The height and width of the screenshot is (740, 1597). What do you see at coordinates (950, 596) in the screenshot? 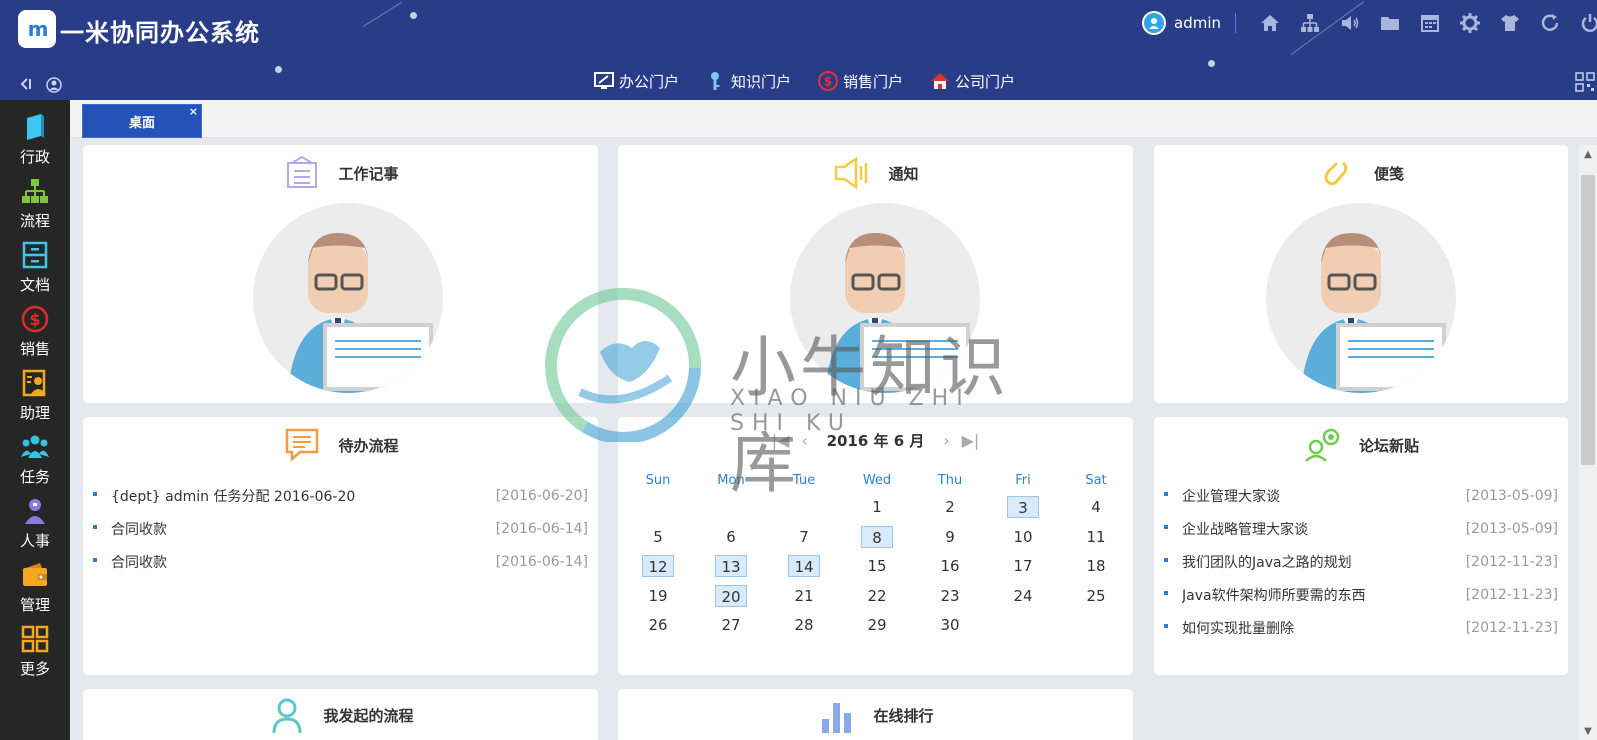
I see `calendar-day: 23` at bounding box center [950, 596].